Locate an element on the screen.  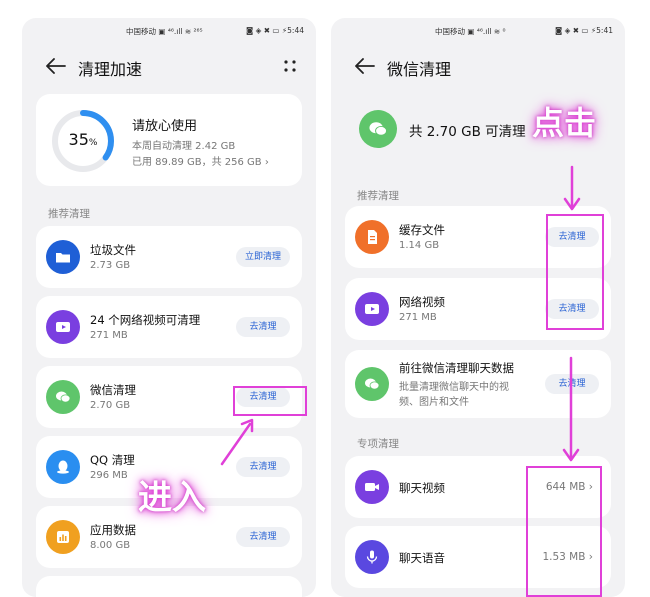
app-bar: 微信清理 is located at coordinates (478, 66).